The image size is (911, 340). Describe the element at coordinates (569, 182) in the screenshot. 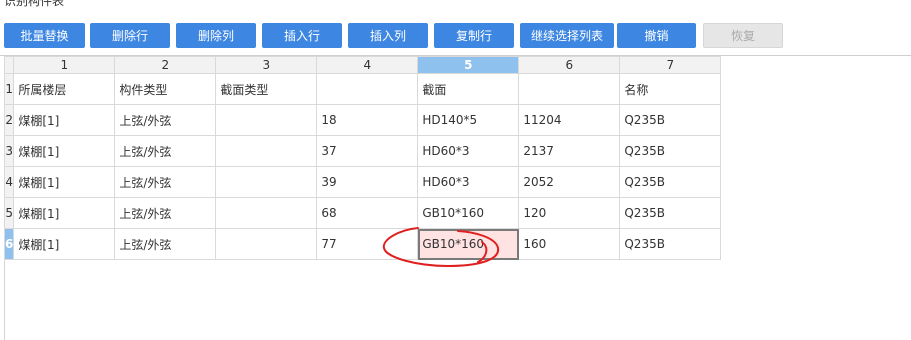

I see `table-cell: 2052` at that location.